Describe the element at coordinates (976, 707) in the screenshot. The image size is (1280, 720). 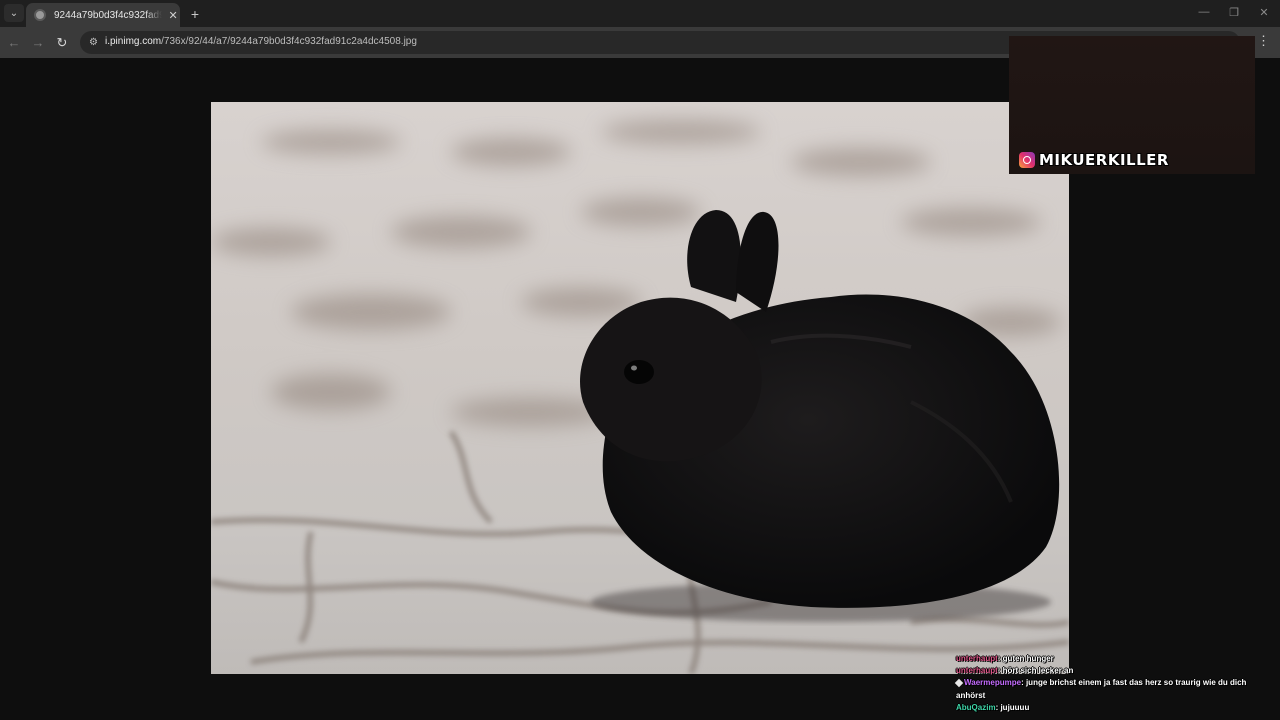
I see `chat-username: AbuQazim` at that location.